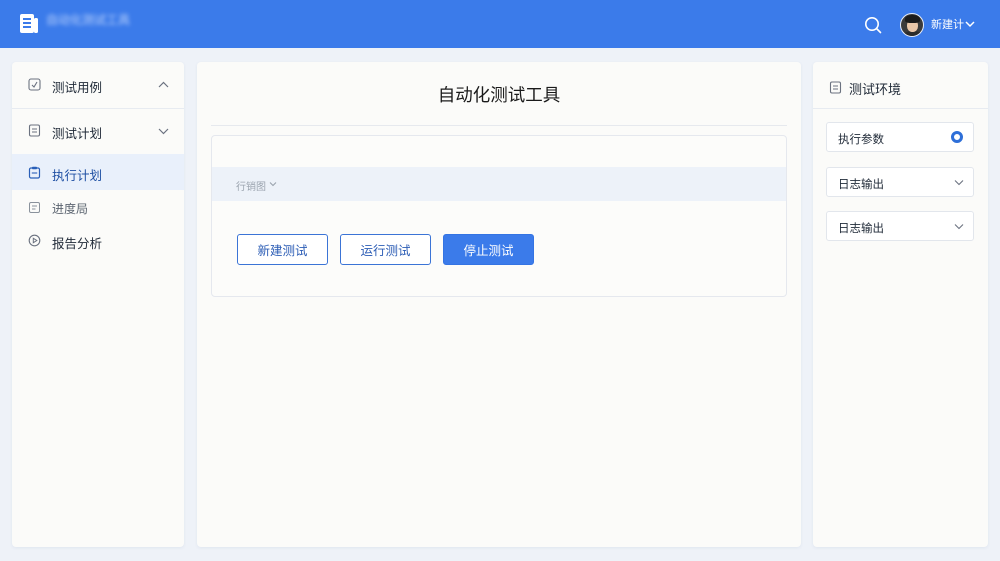 This screenshot has width=1000, height=561. What do you see at coordinates (163, 85) in the screenshot?
I see `chevron-up-icon` at bounding box center [163, 85].